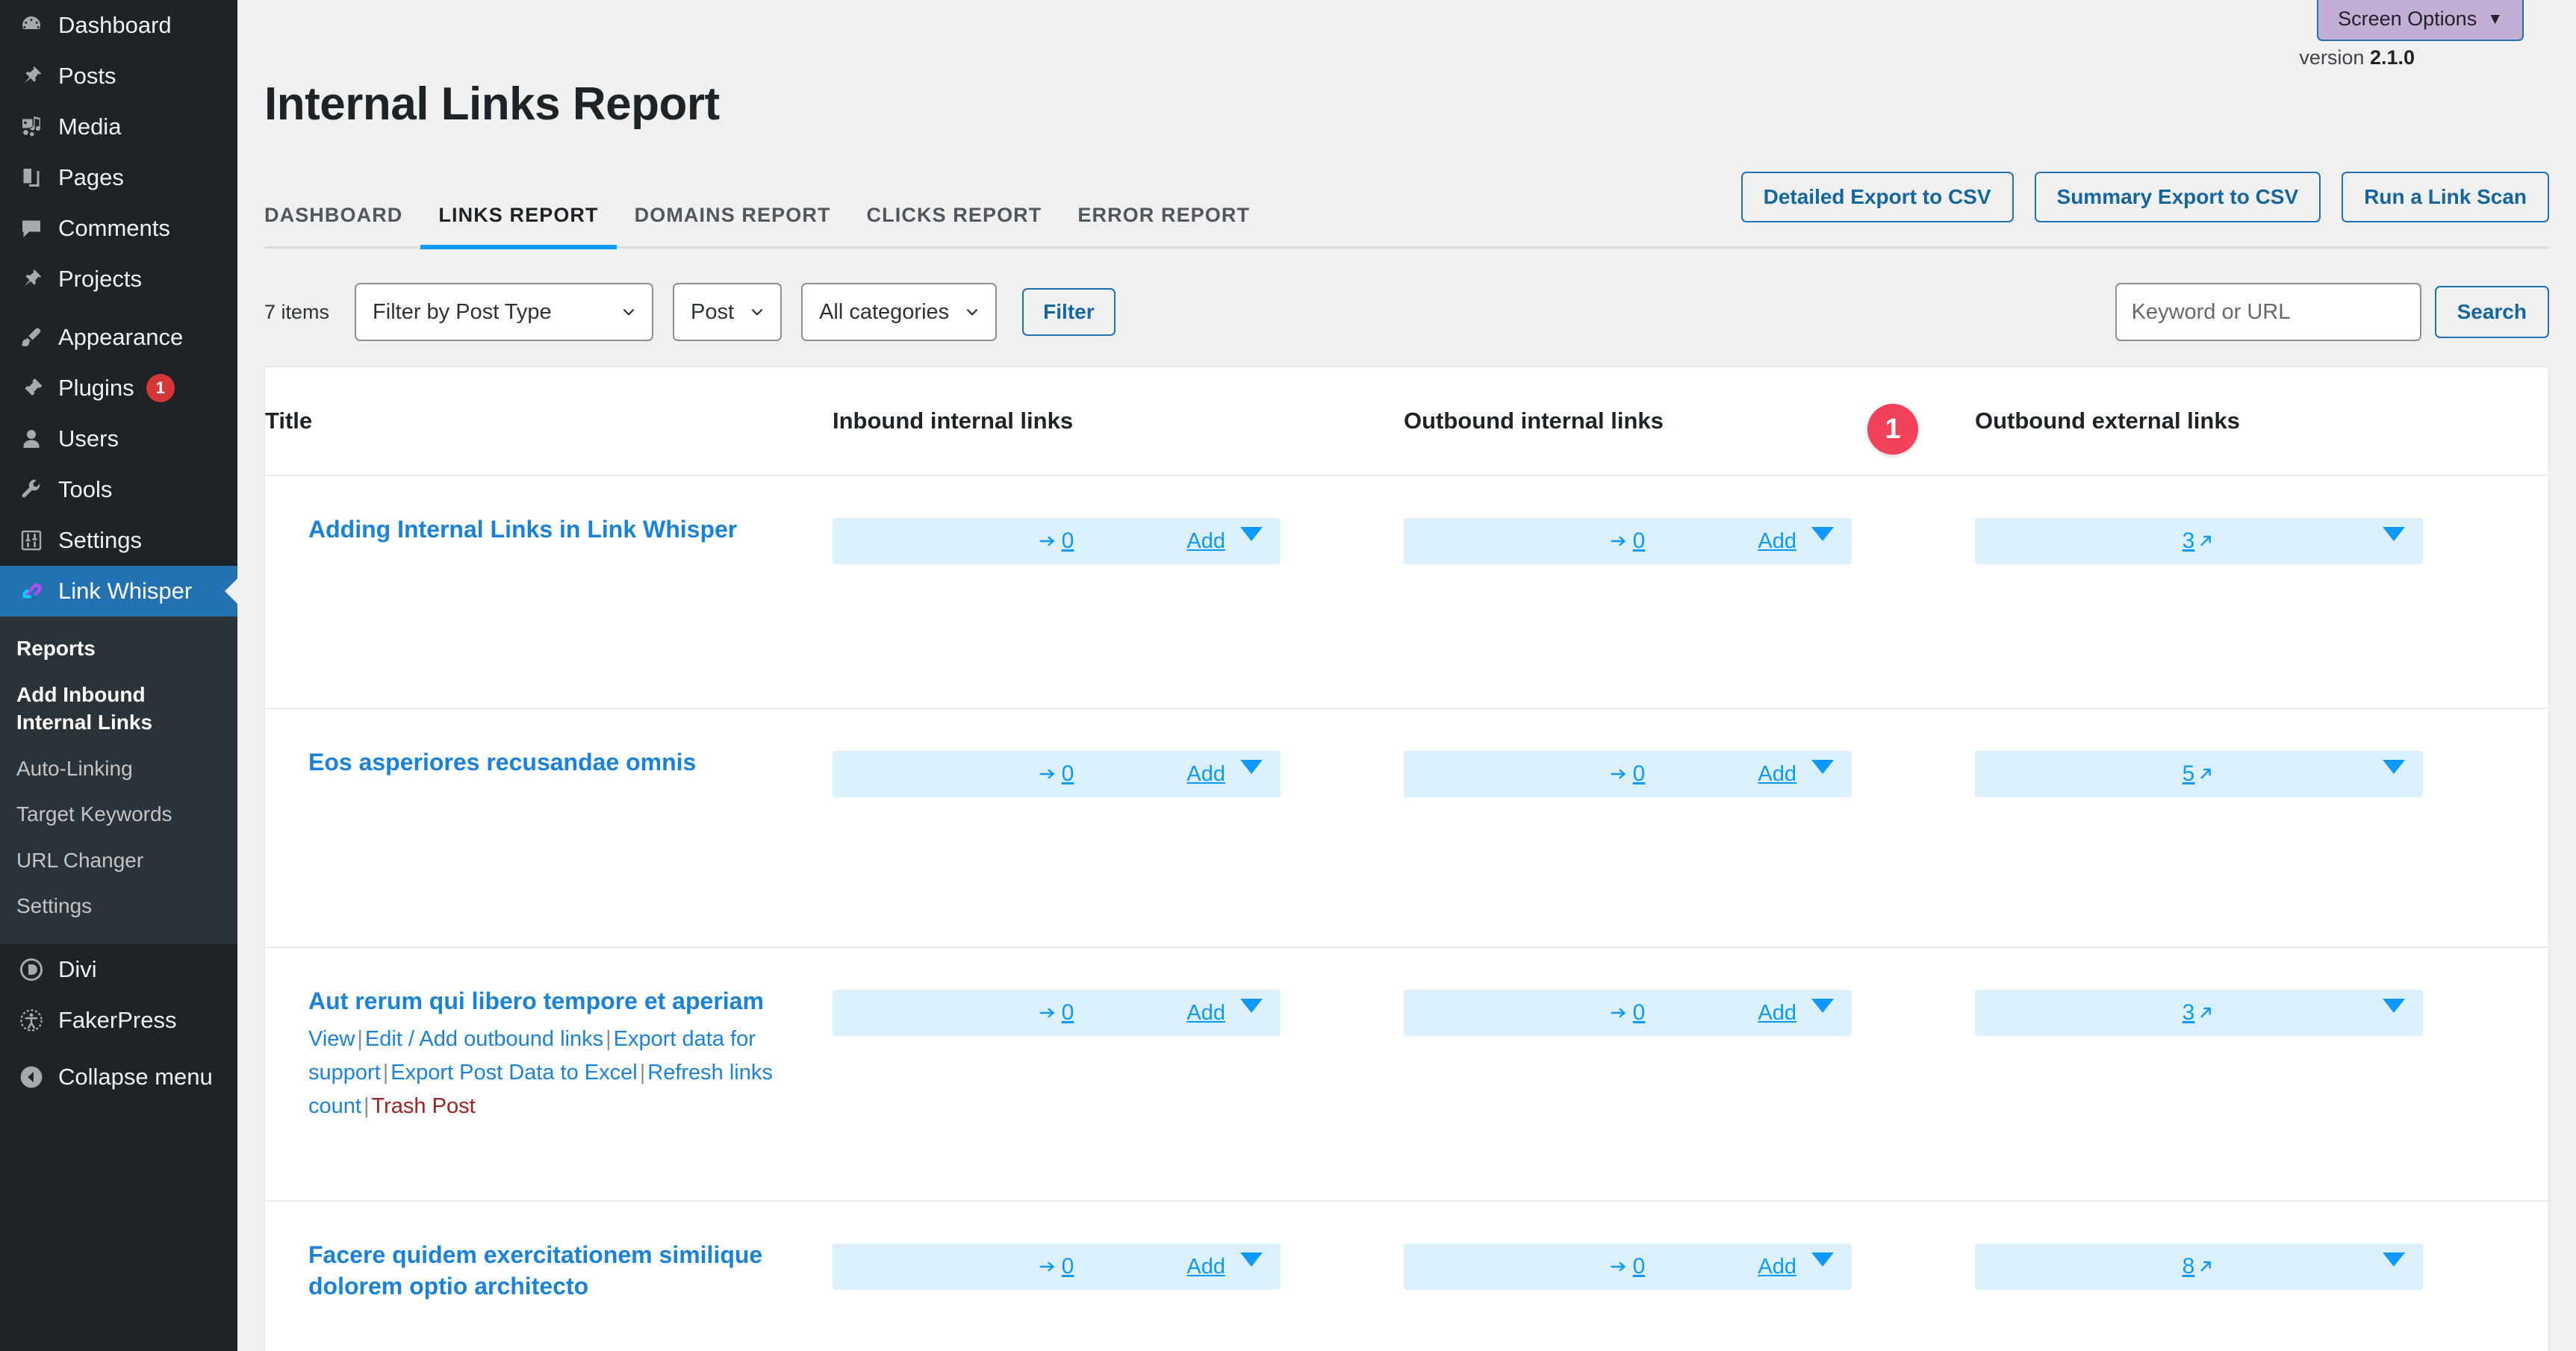  Describe the element at coordinates (118, 591) in the screenshot. I see `sidebar-item-link-whisper: Link Whisper` at that location.